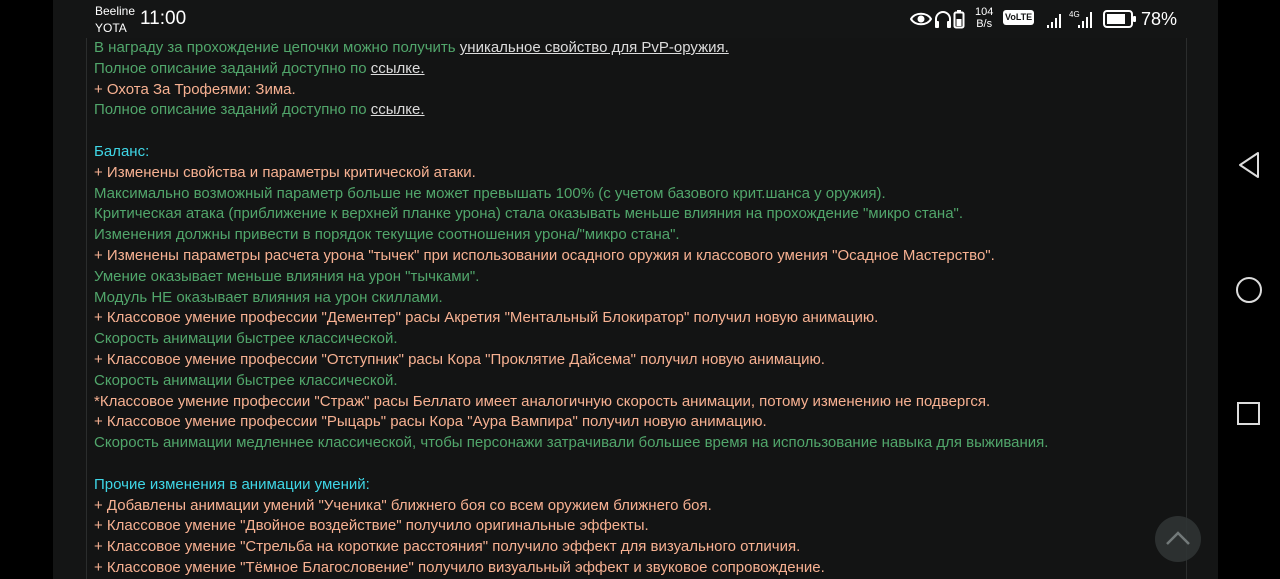 The height and width of the screenshot is (579, 1280). I want to click on text-line: Прочие изменения в анимации умений:, so click(639, 485).